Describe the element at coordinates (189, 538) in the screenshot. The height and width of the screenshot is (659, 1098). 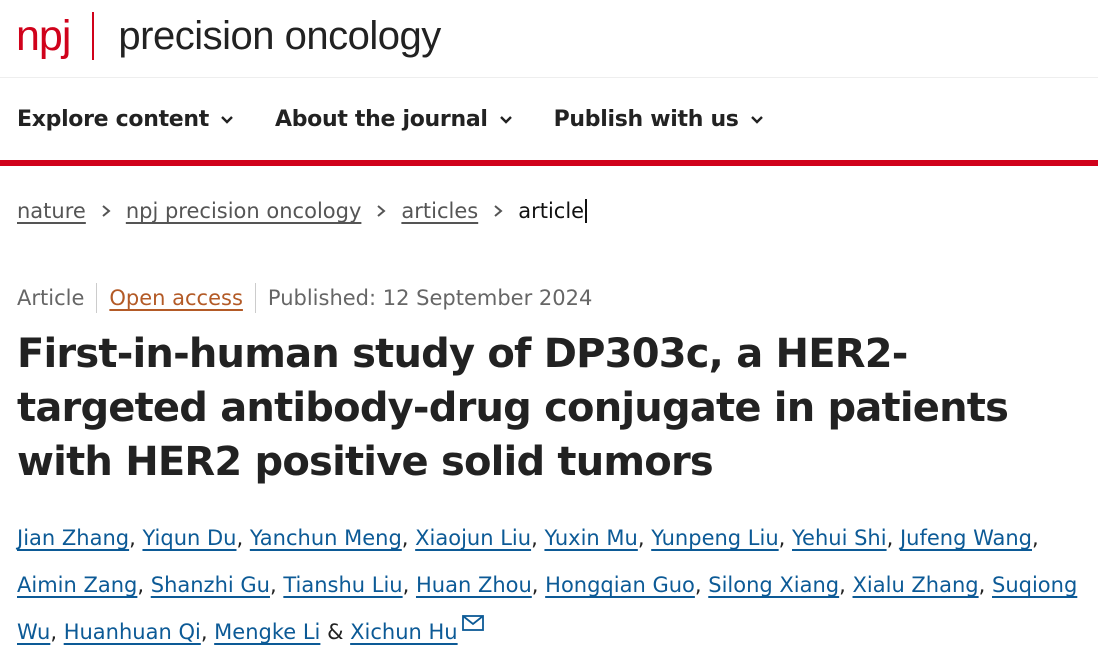
I see `author-link: Yiqun Du` at that location.